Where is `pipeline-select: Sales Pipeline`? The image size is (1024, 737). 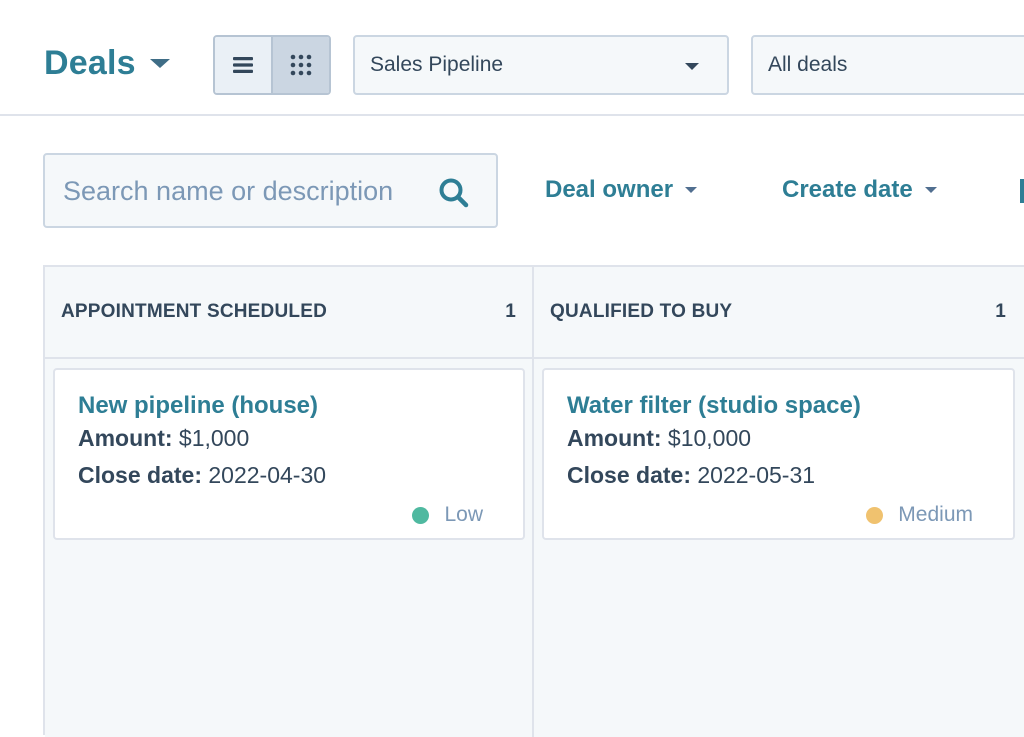
pipeline-select: Sales Pipeline is located at coordinates (541, 65).